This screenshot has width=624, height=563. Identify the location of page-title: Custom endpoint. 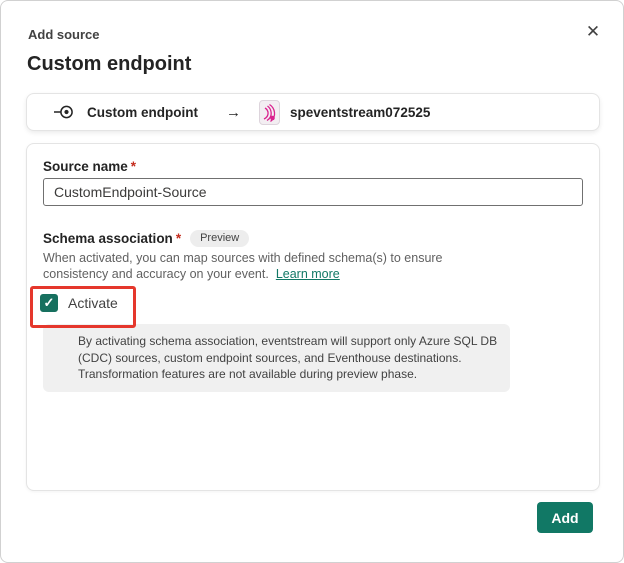
(109, 64).